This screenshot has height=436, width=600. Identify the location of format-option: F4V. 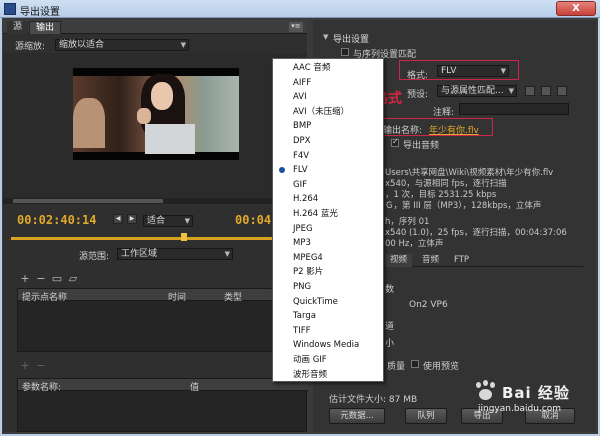
(328, 156).